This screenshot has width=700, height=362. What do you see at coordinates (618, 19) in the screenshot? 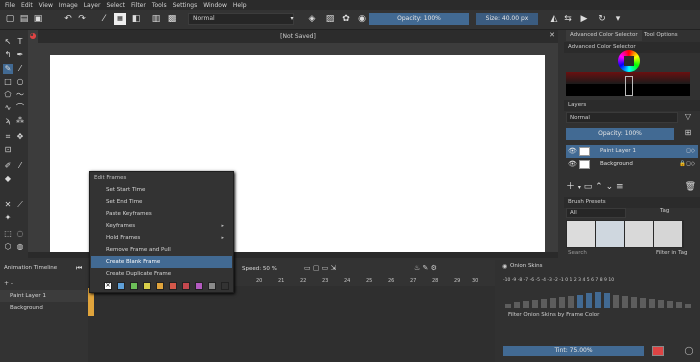
I see `workspace-icon: ▾` at bounding box center [618, 19].